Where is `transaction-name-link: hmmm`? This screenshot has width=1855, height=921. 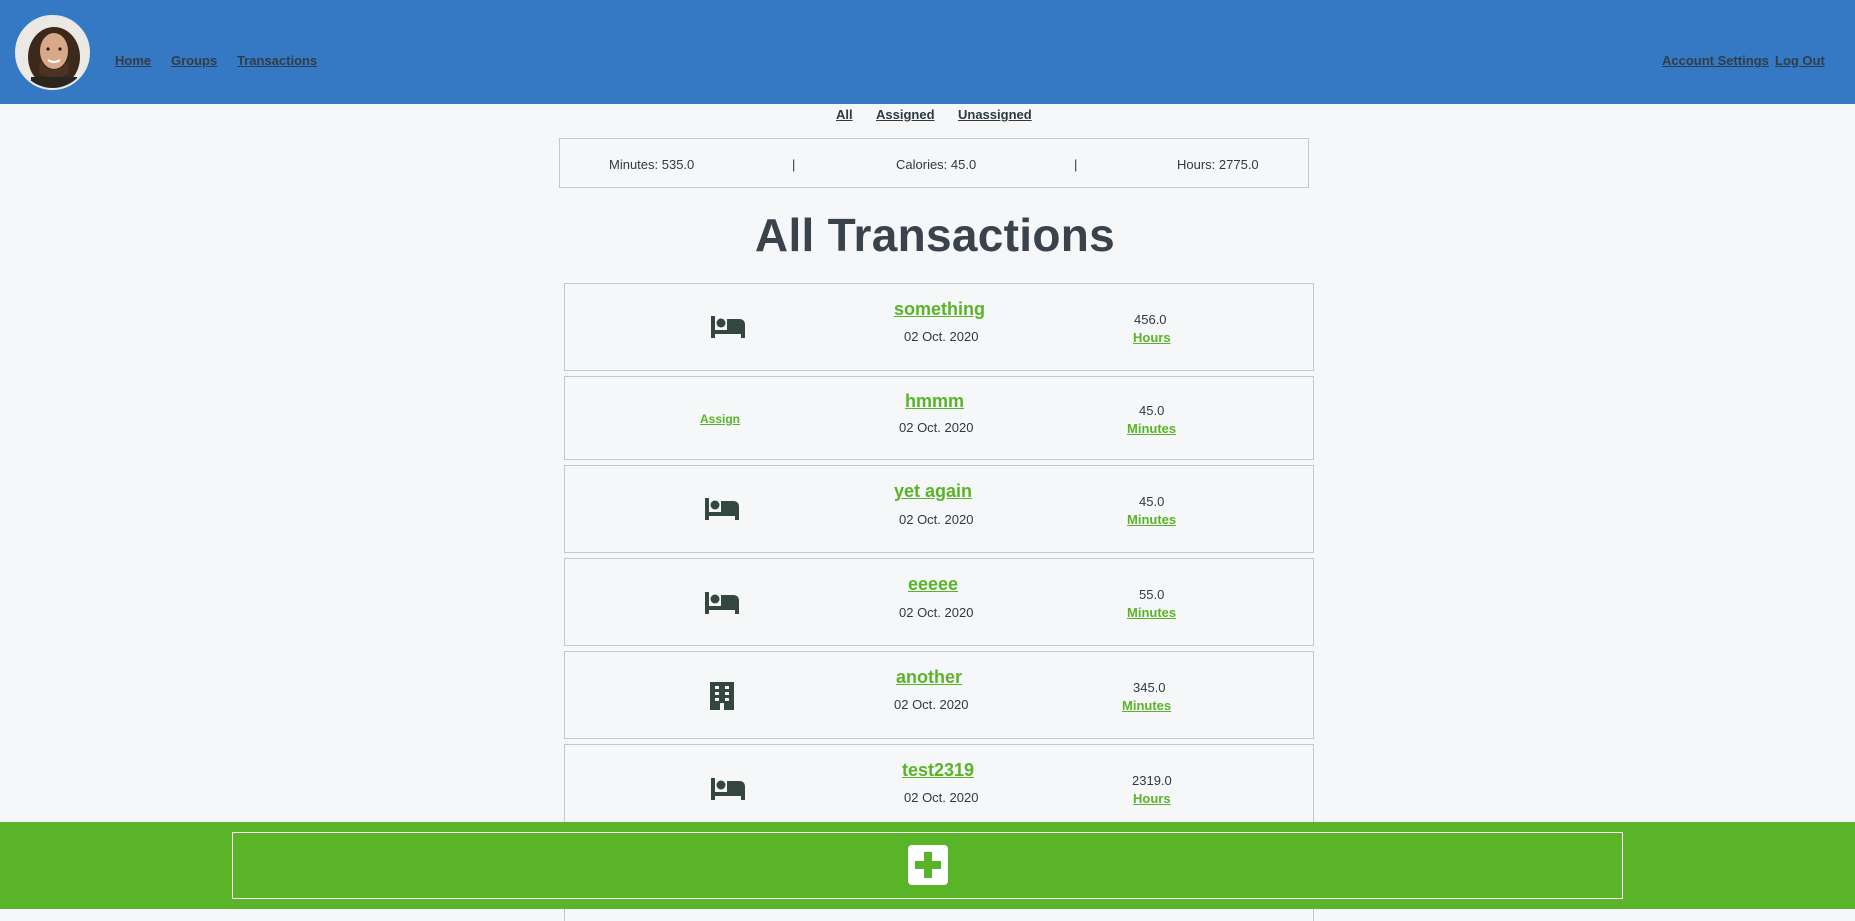 transaction-name-link: hmmm is located at coordinates (934, 401).